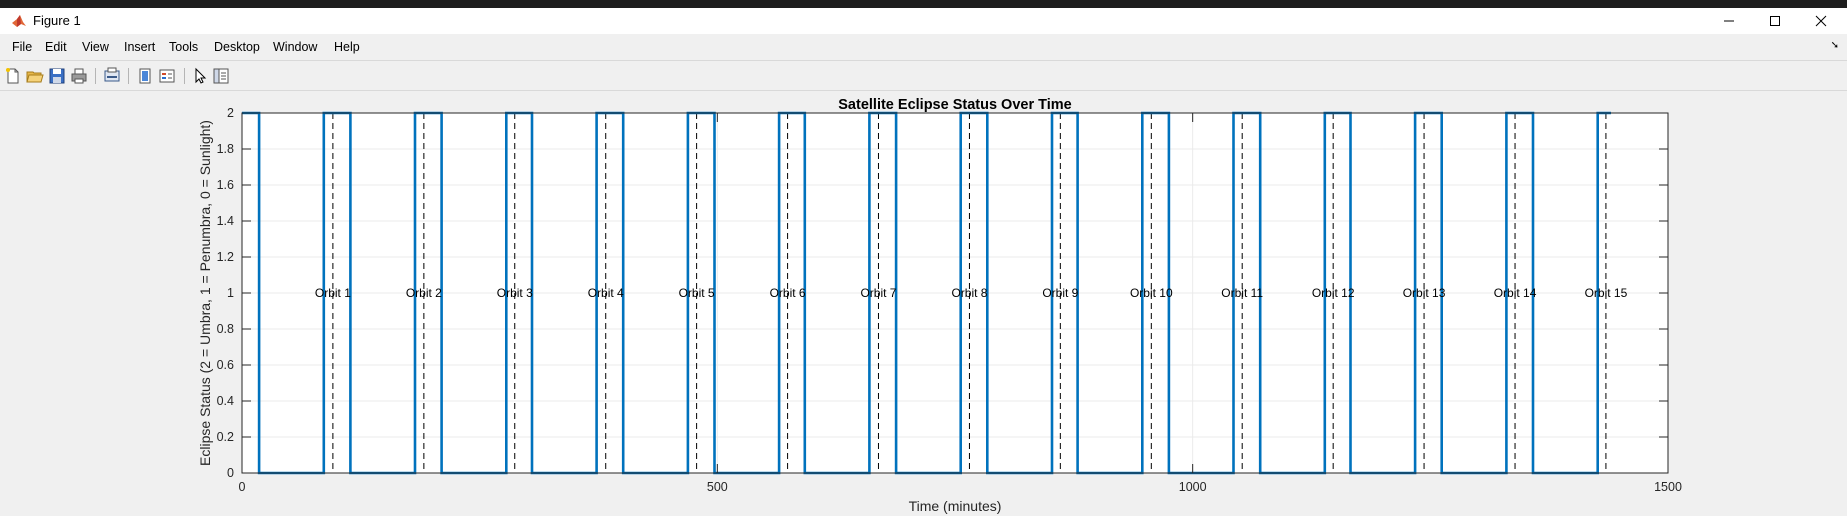 Image resolution: width=1847 pixels, height=516 pixels. What do you see at coordinates (225, 401) in the screenshot?
I see `y-tick-label: 0.4` at bounding box center [225, 401].